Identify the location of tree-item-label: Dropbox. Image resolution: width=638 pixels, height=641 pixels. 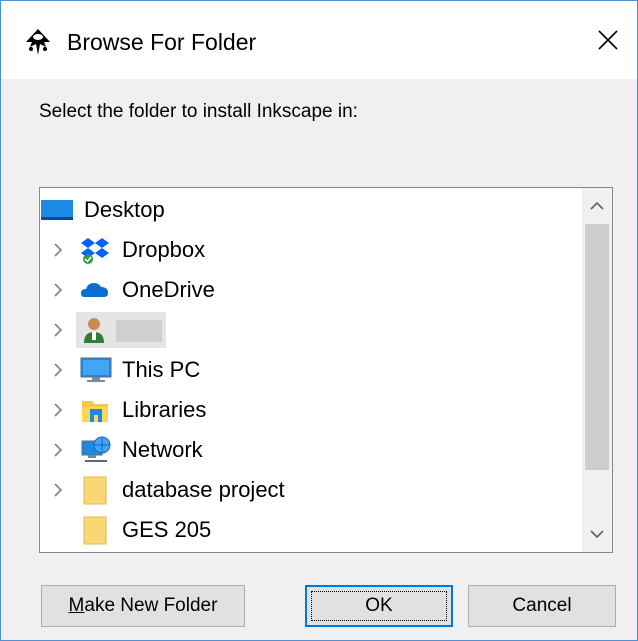
(164, 249).